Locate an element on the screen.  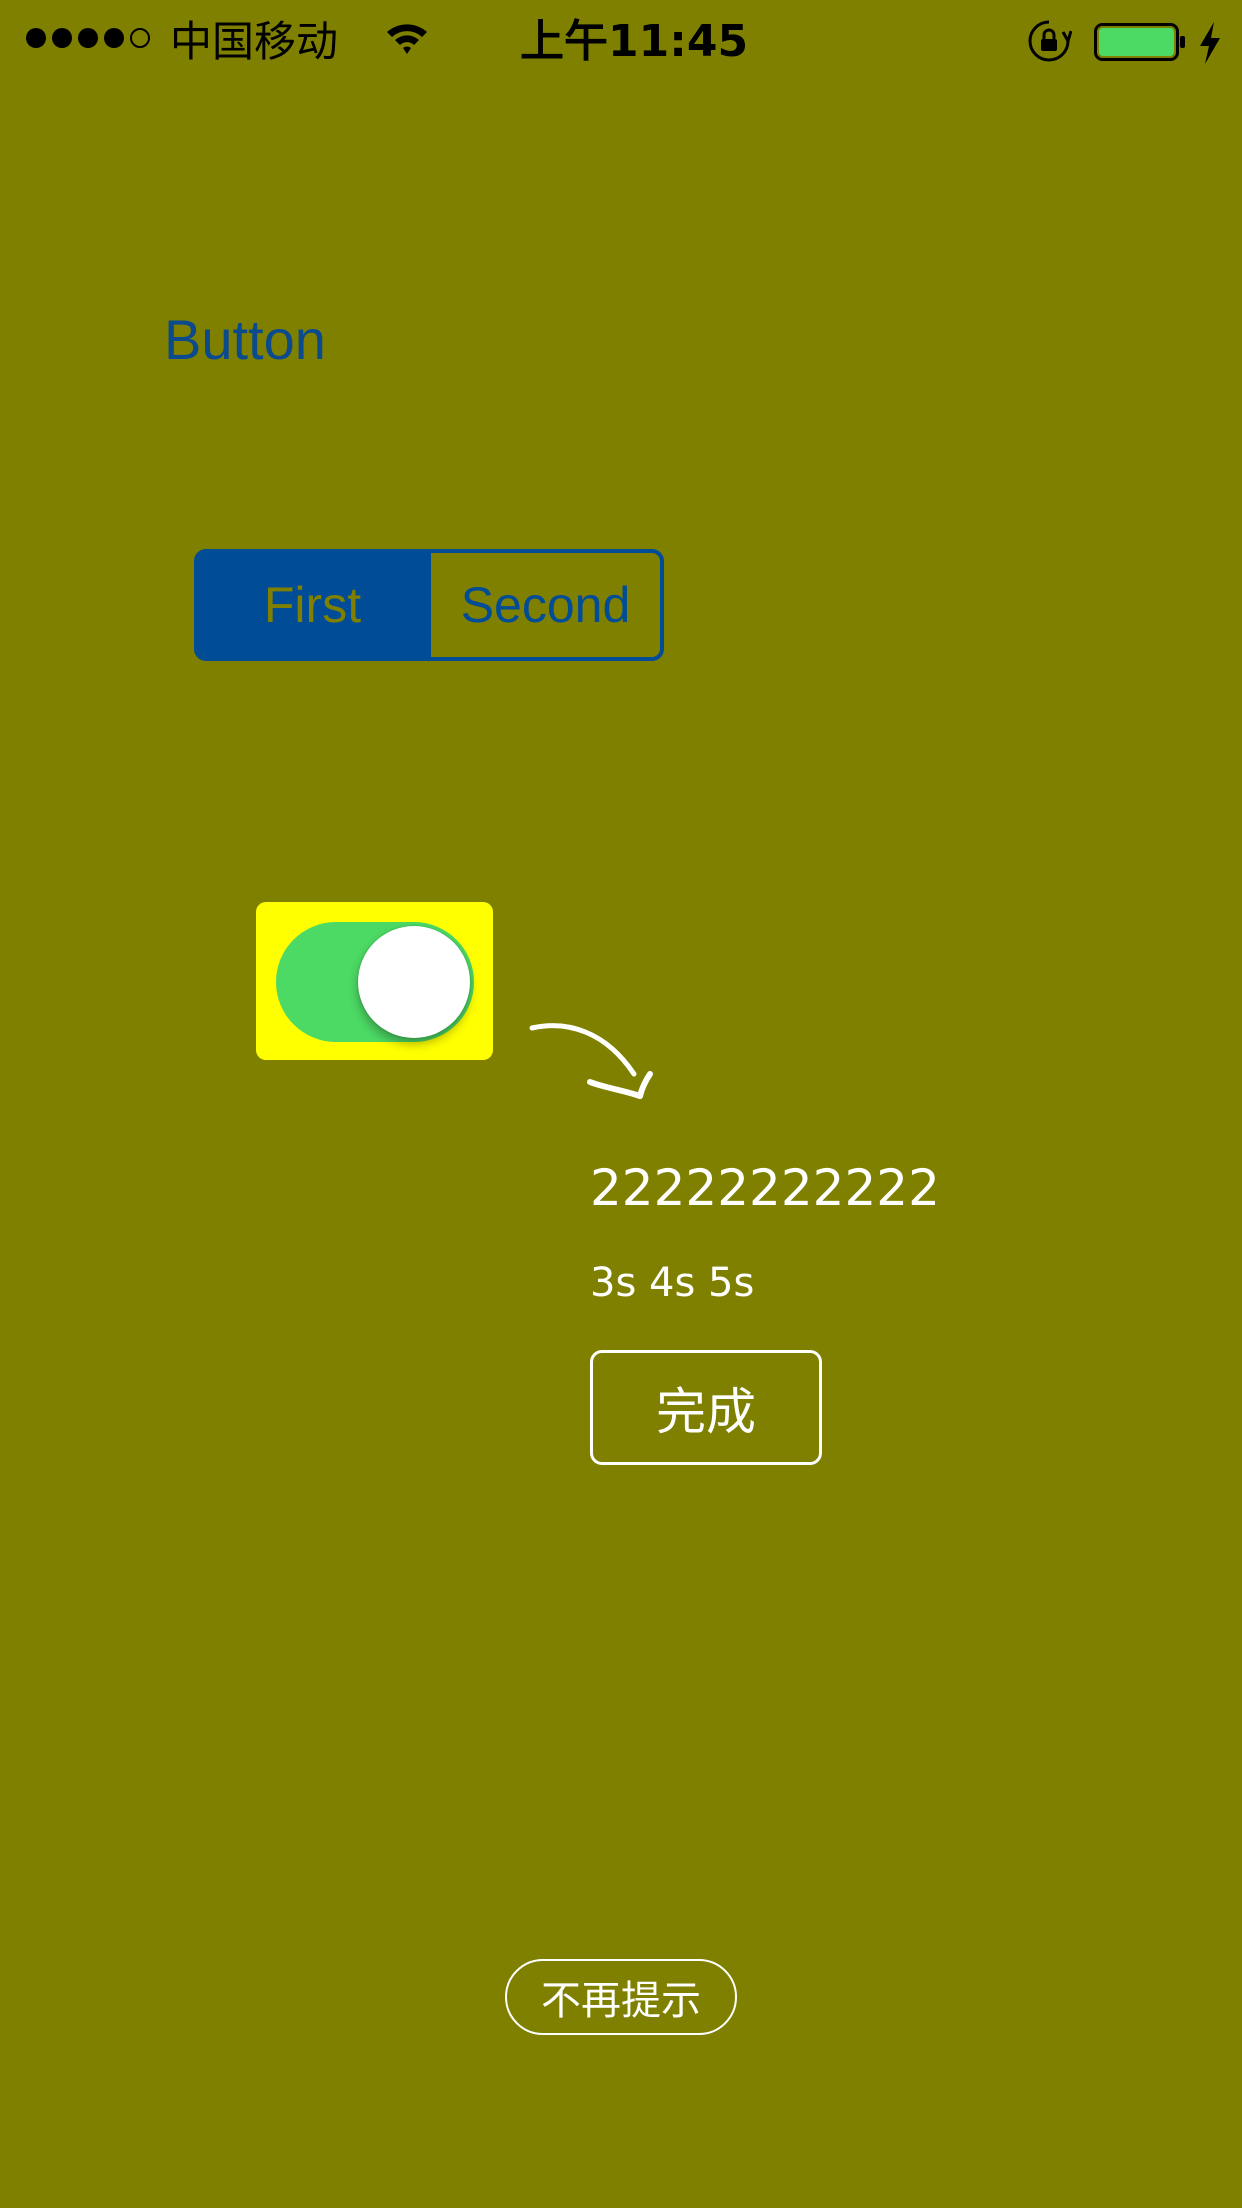
switch-knob is located at coordinates (414, 982).